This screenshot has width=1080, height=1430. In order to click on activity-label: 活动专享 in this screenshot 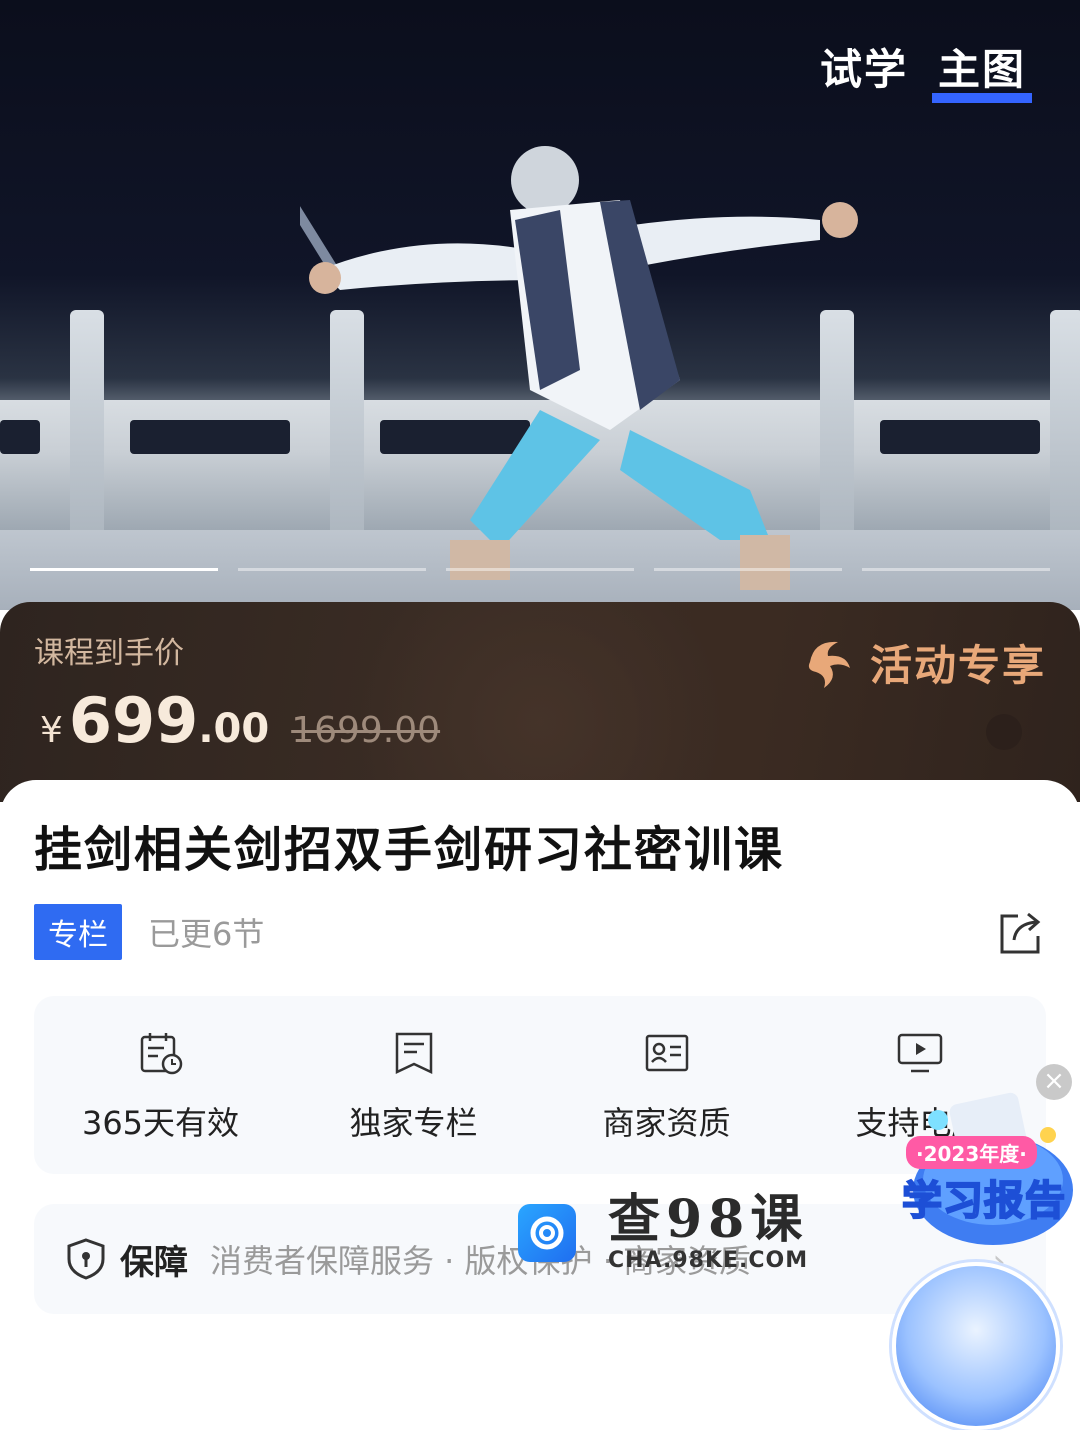, I will do `click(957, 665)`.